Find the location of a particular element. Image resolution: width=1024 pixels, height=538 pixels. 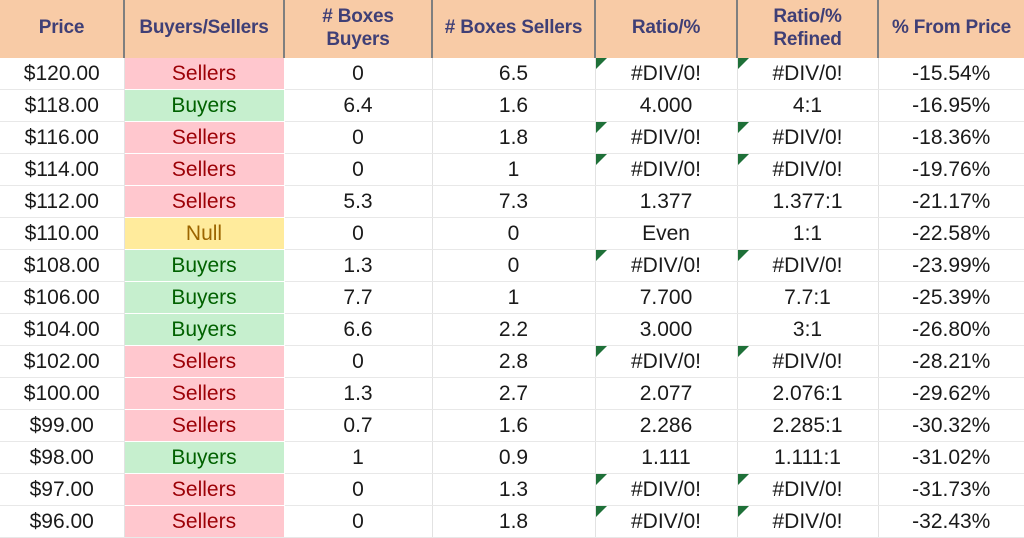

cell-pct-from-price: -15.54% is located at coordinates (951, 73).